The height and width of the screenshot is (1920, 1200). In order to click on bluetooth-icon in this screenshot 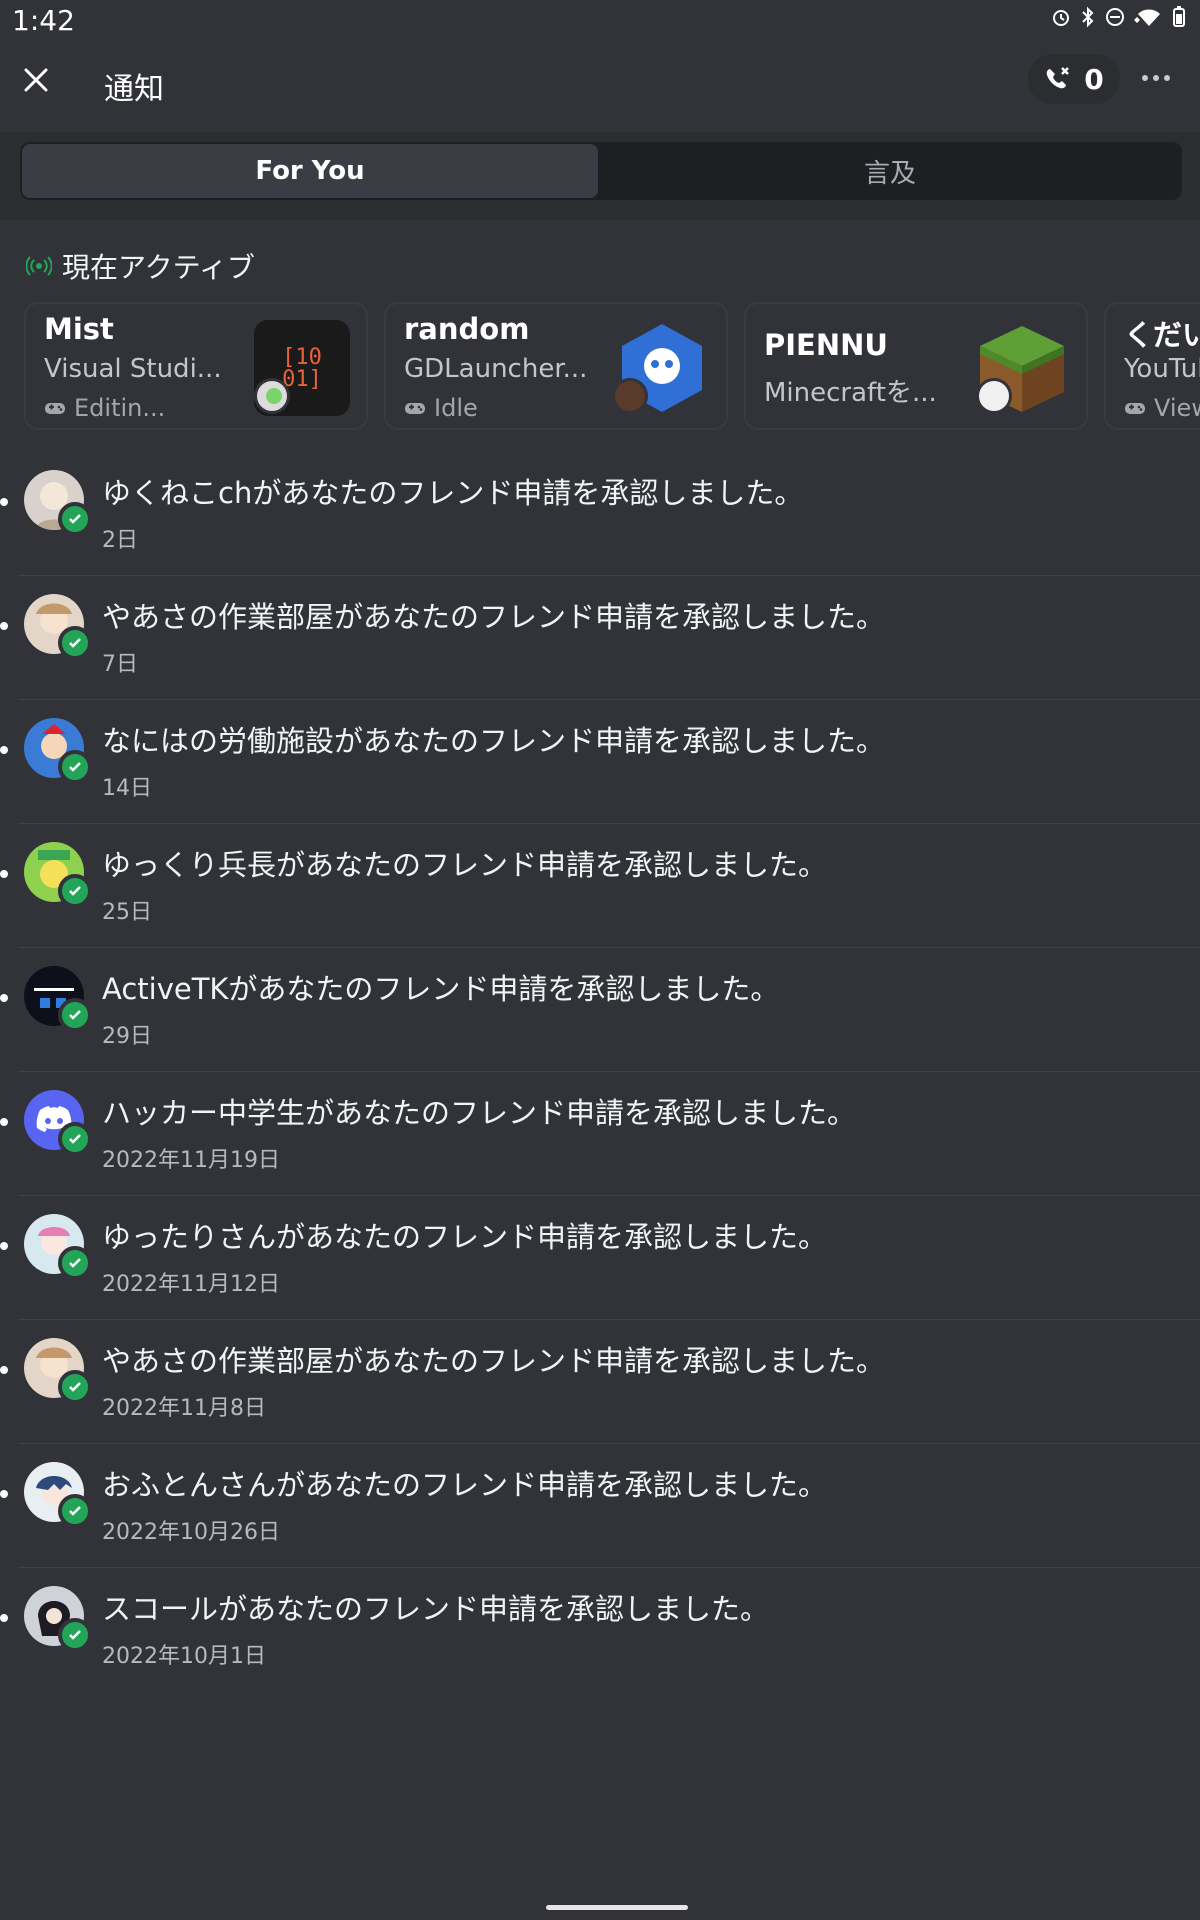, I will do `click(1088, 17)`.